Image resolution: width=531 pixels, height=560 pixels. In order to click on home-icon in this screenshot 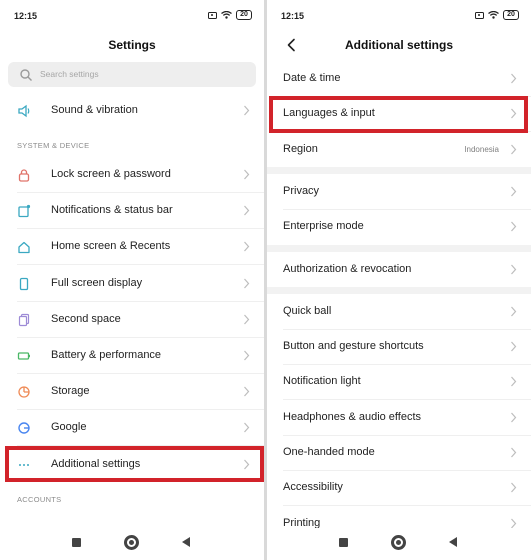, I will do `click(24, 248)`.